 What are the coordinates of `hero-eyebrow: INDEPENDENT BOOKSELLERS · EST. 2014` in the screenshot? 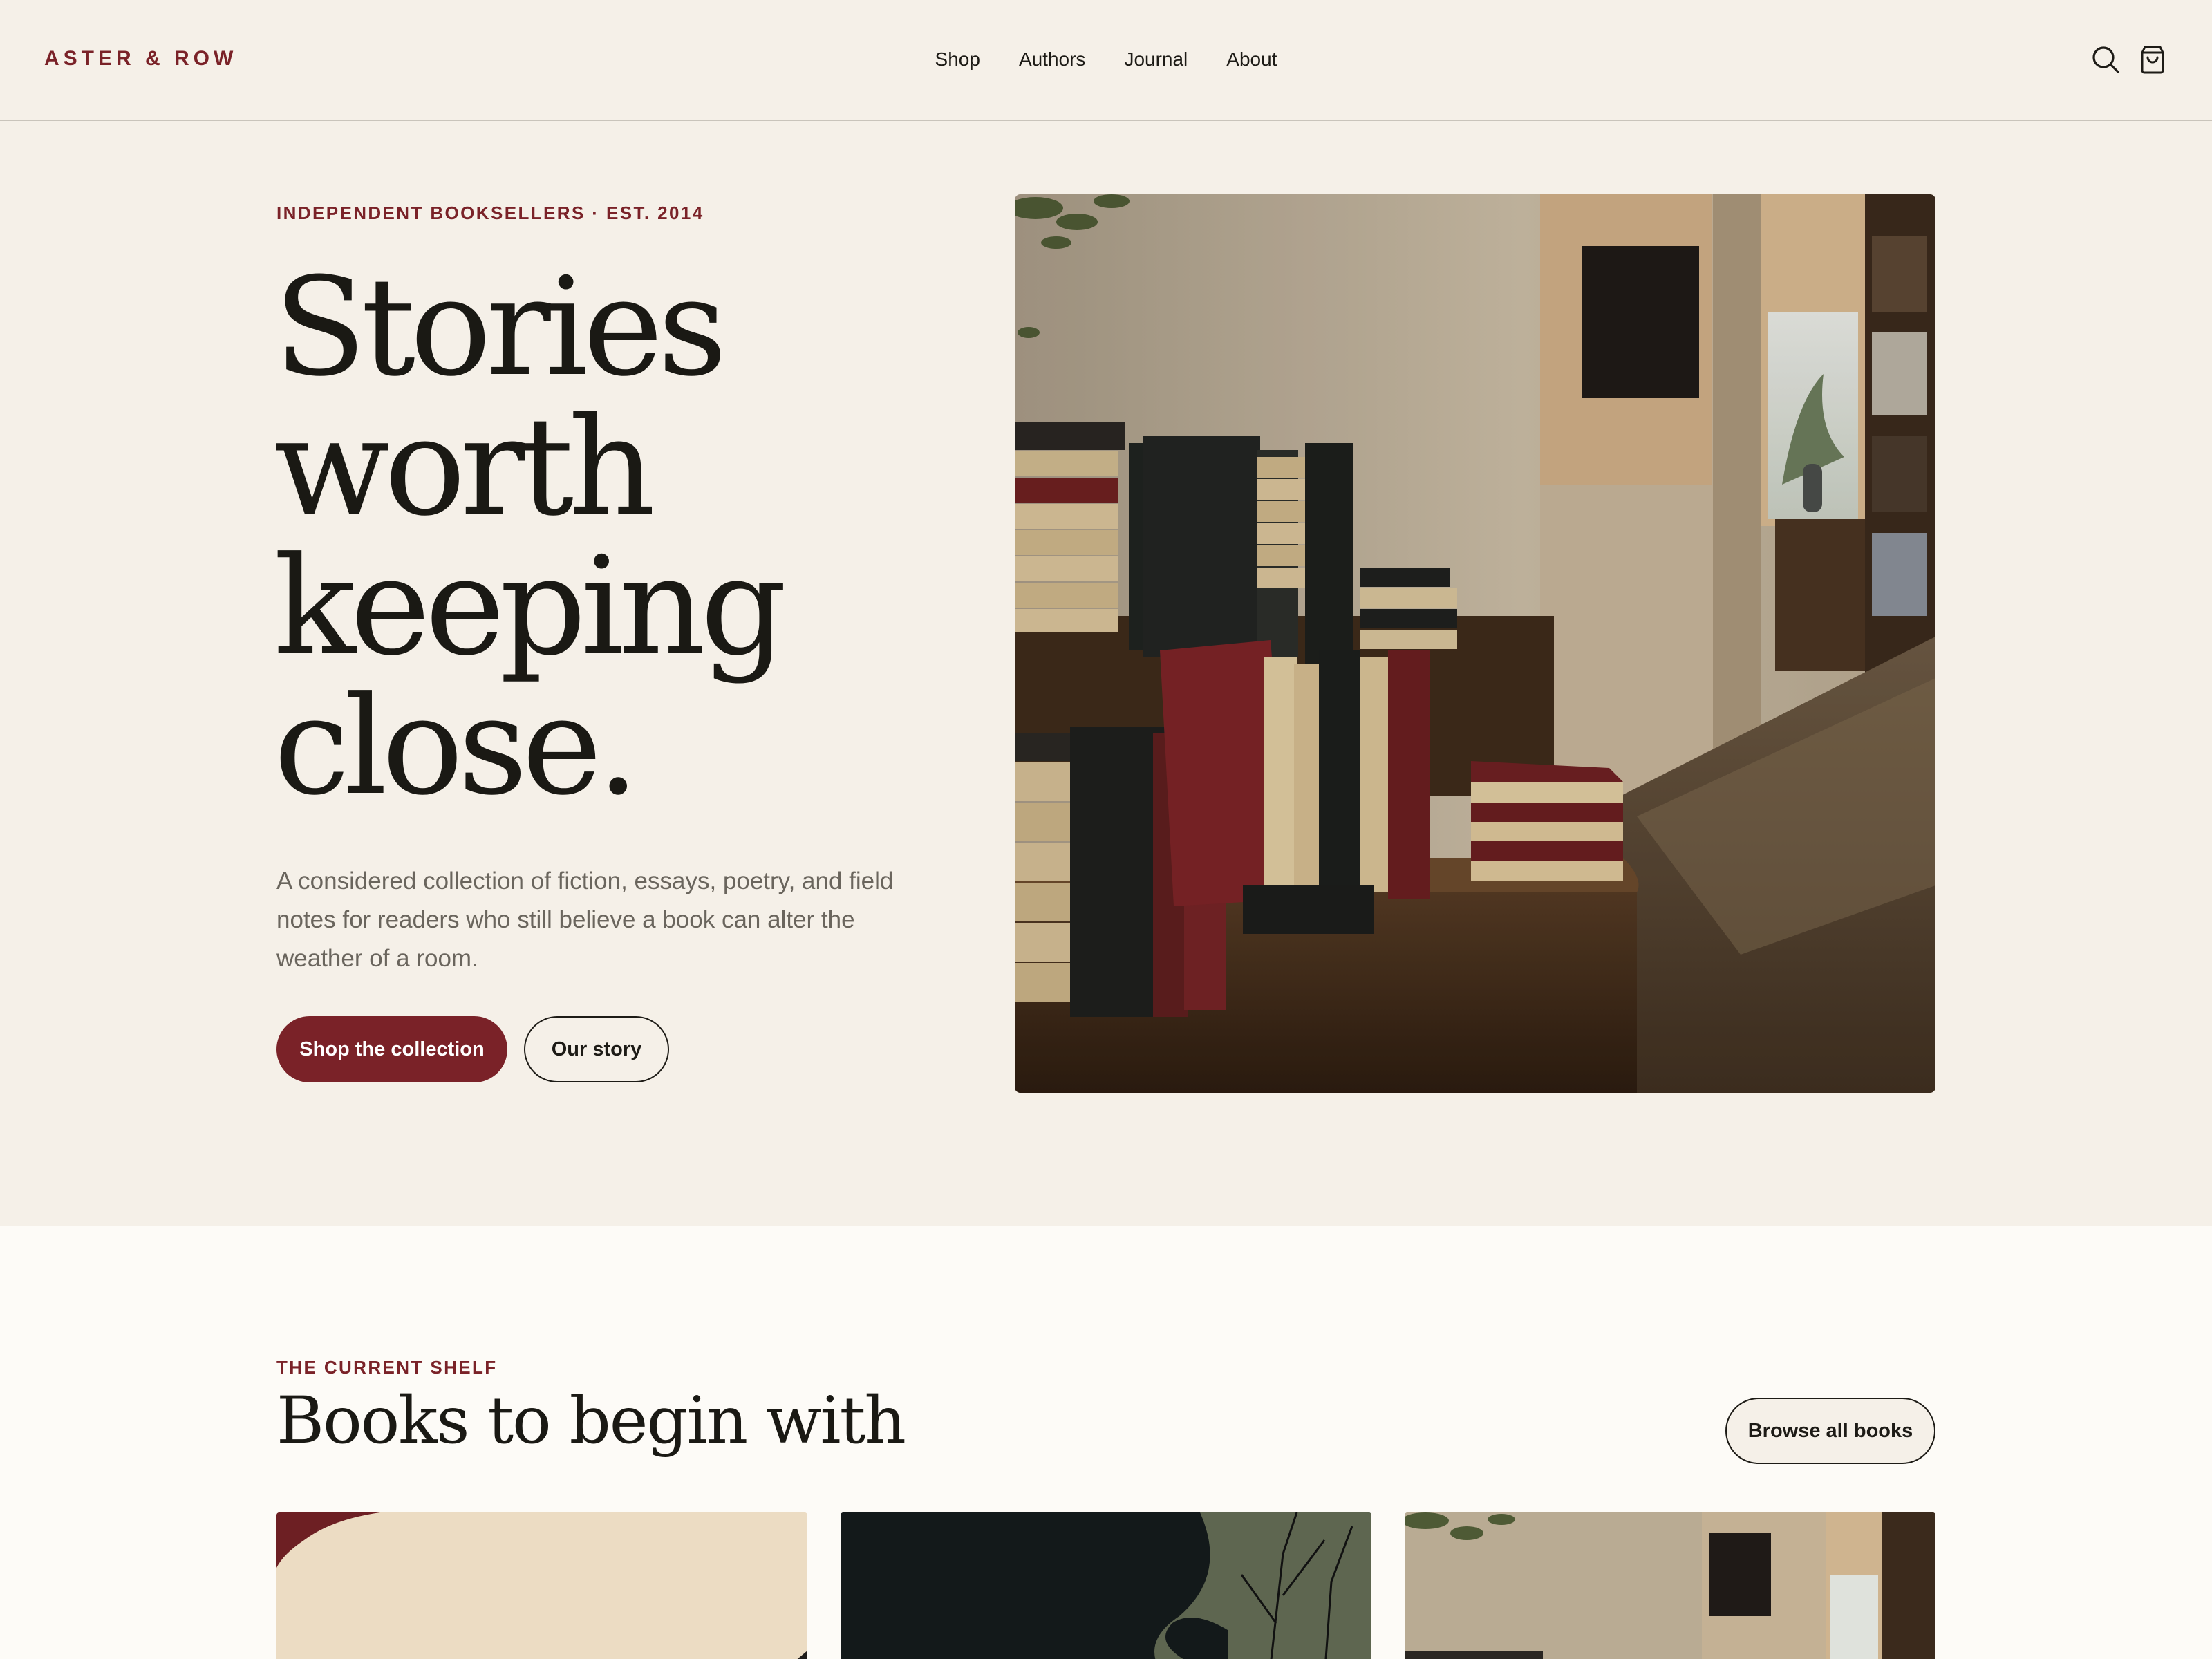 It's located at (490, 213).